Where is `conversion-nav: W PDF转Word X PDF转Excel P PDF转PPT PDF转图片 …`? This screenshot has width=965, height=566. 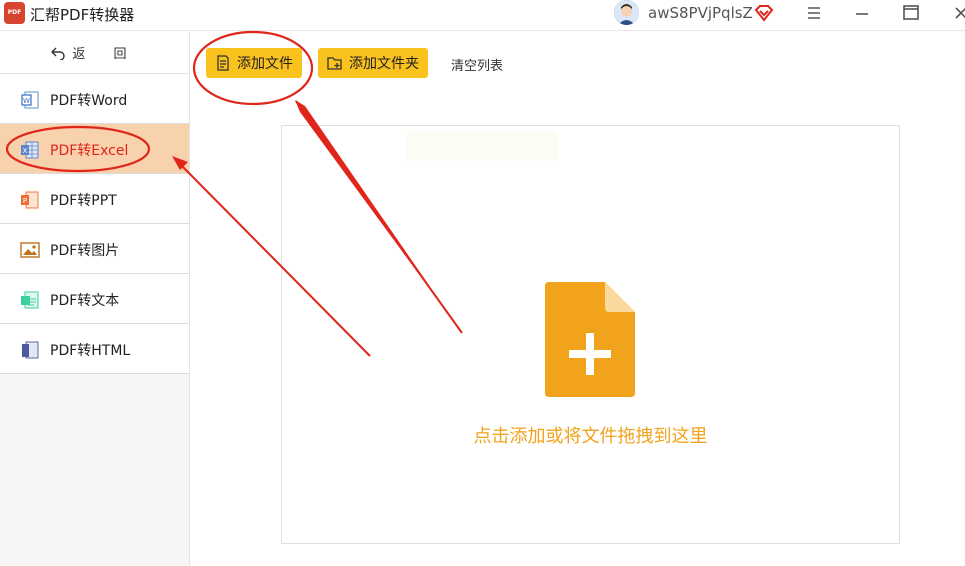
conversion-nav: W PDF转Word X PDF转Excel P PDF转PPT PDF转图片 … is located at coordinates (94, 224).